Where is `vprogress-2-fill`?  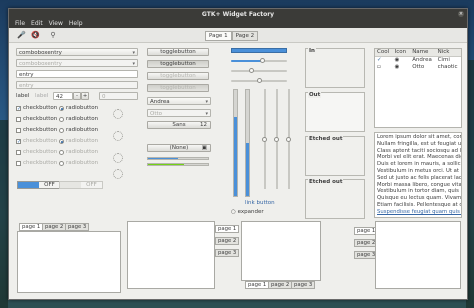
vprogress-2-fill is located at coordinates (247, 169).